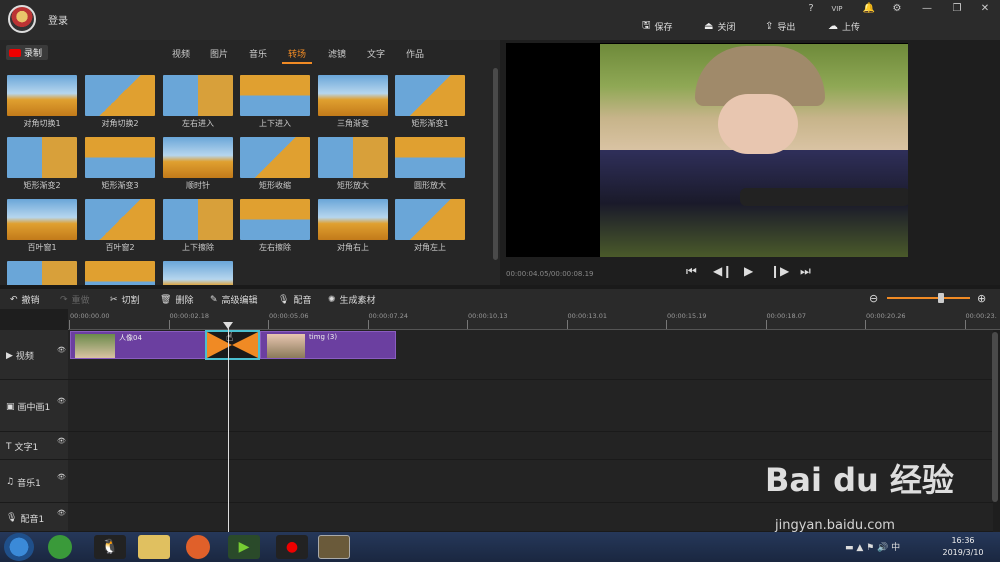  Describe the element at coordinates (550, 274) in the screenshot. I see `preview-timecode: 00:00:04.05/00:00:08.19` at that location.